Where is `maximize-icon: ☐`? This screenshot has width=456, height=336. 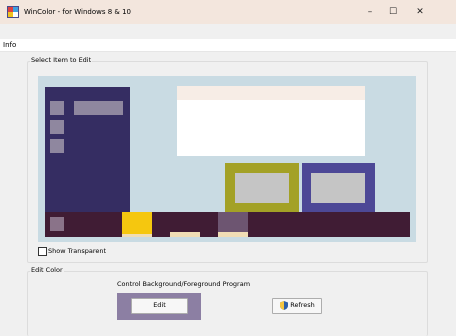
maximize-icon: ☐ is located at coordinates (393, 12).